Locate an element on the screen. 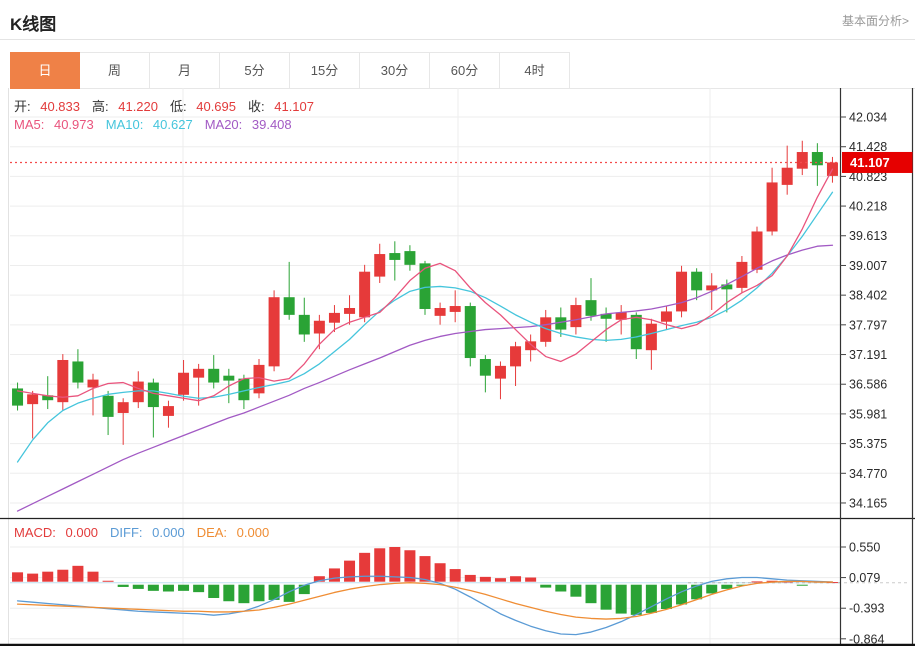 The image size is (915, 648). tab-5分: 5分 is located at coordinates (255, 70).